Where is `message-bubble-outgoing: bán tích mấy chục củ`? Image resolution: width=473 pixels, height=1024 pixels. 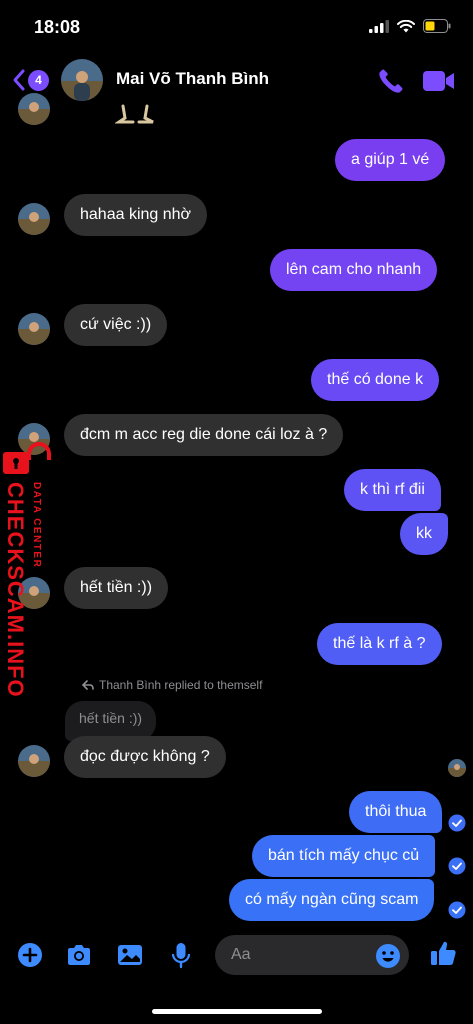 message-bubble-outgoing: bán tích mấy chục củ is located at coordinates (344, 856).